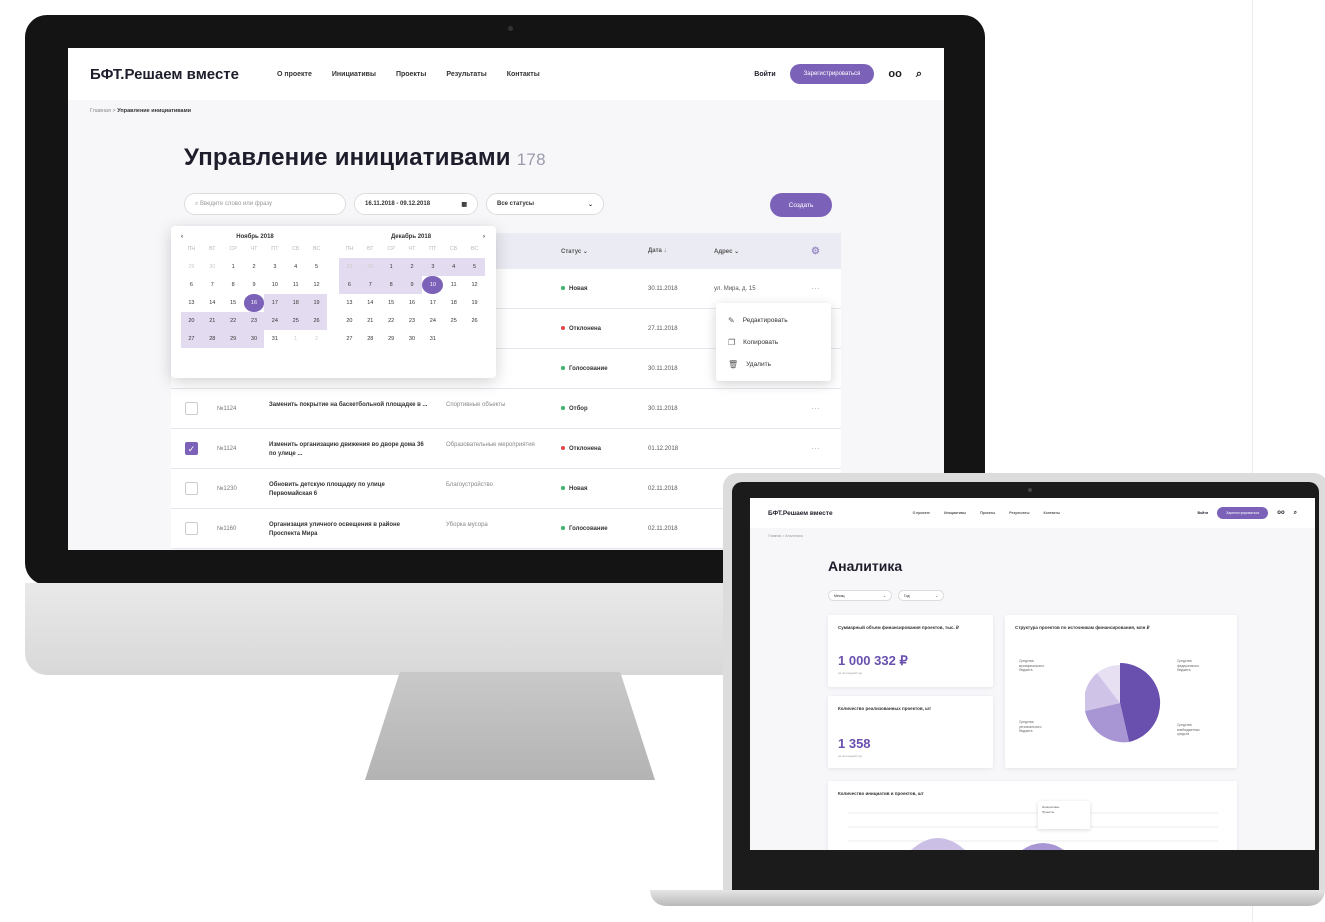 Image resolution: width=1325 pixels, height=922 pixels. I want to click on column-status: Статус ⌄, so click(574, 251).